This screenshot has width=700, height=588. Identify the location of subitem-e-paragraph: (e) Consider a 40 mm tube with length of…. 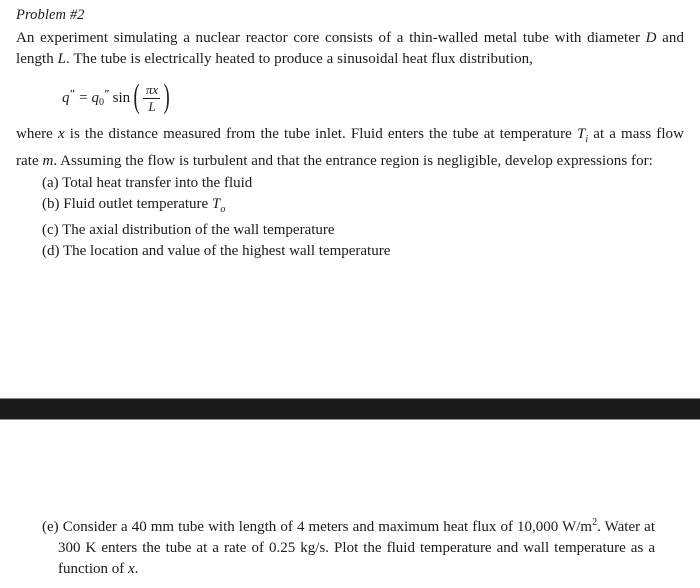
(348, 546).